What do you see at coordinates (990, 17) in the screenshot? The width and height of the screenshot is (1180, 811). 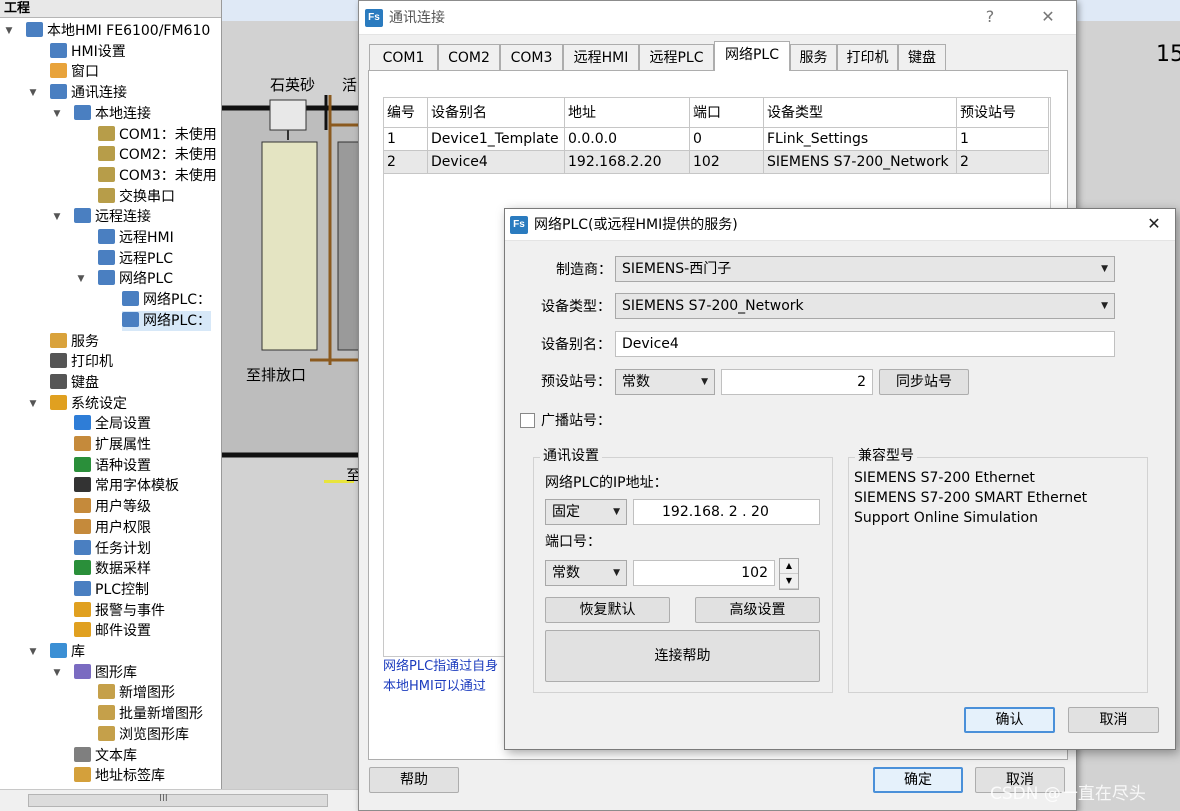 I see `help-icon: ?` at bounding box center [990, 17].